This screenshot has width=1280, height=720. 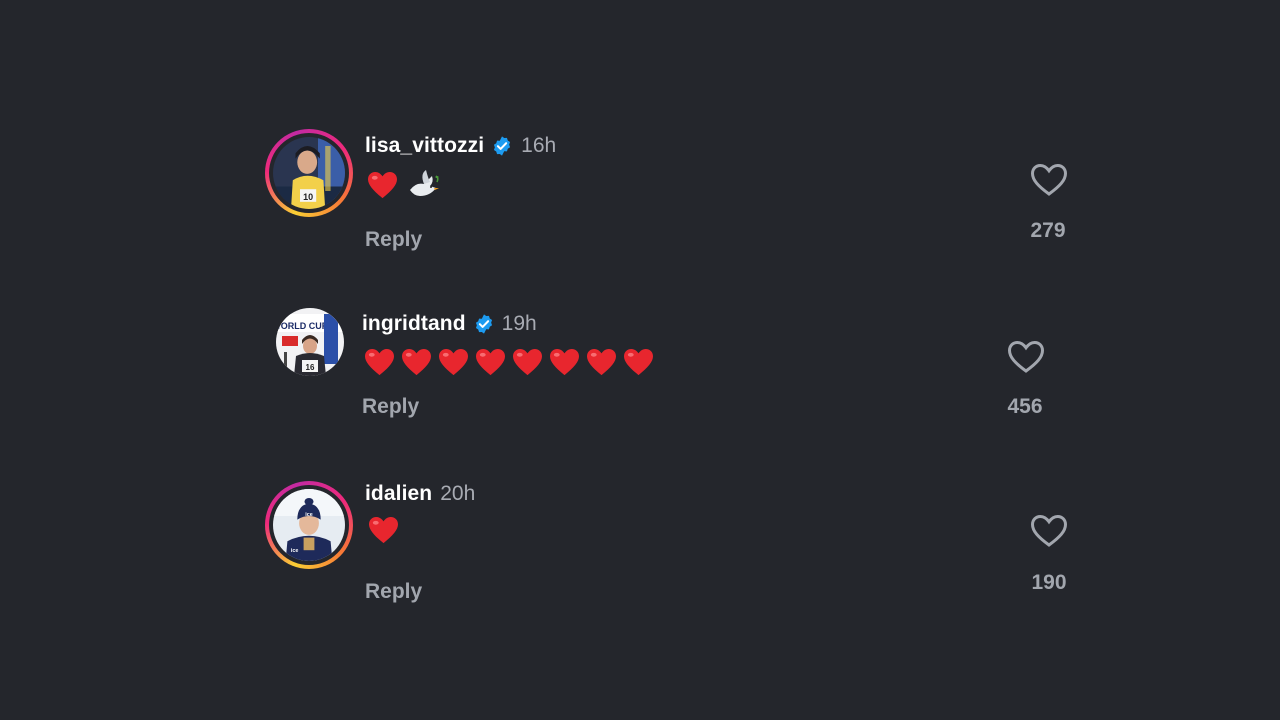 I want to click on comment-header: lisa_vittozzi 16h, so click(x=460, y=146).